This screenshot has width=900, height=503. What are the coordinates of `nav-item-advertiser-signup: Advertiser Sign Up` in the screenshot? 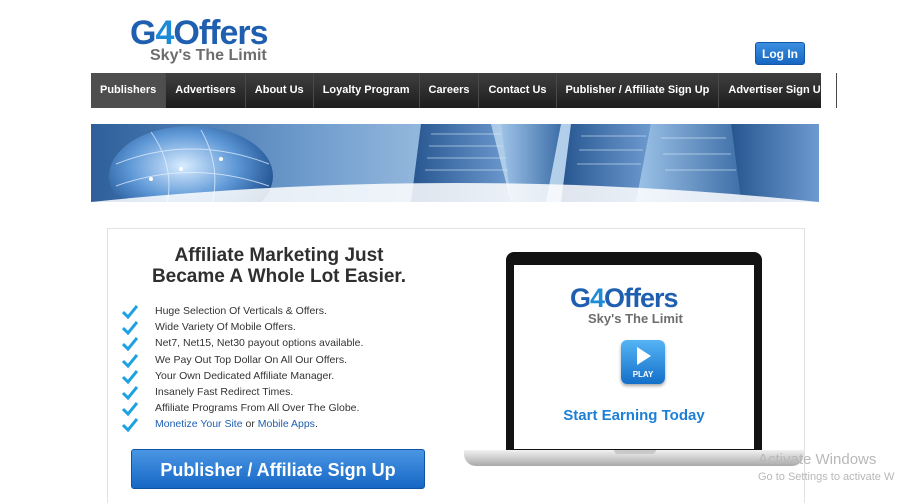 It's located at (778, 90).